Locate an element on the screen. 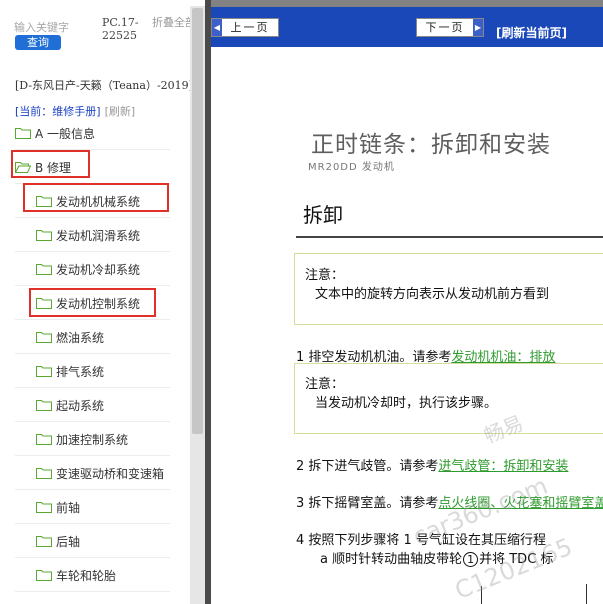  notice-box: 注意： 当发动机冷却时，执行该步骤。 is located at coordinates (448, 398).